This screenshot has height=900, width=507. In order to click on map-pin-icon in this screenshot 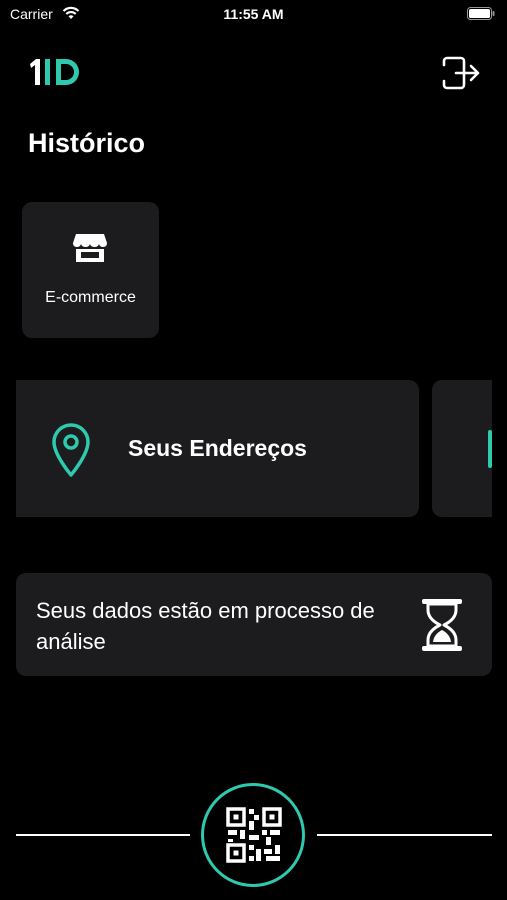, I will do `click(71, 450)`.